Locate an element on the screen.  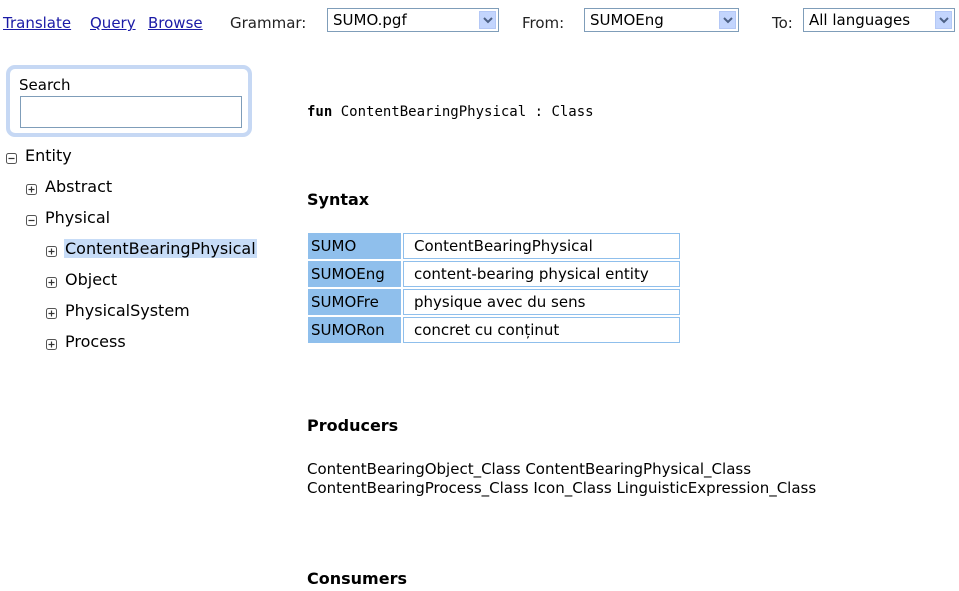
query-link: Query is located at coordinates (113, 23).